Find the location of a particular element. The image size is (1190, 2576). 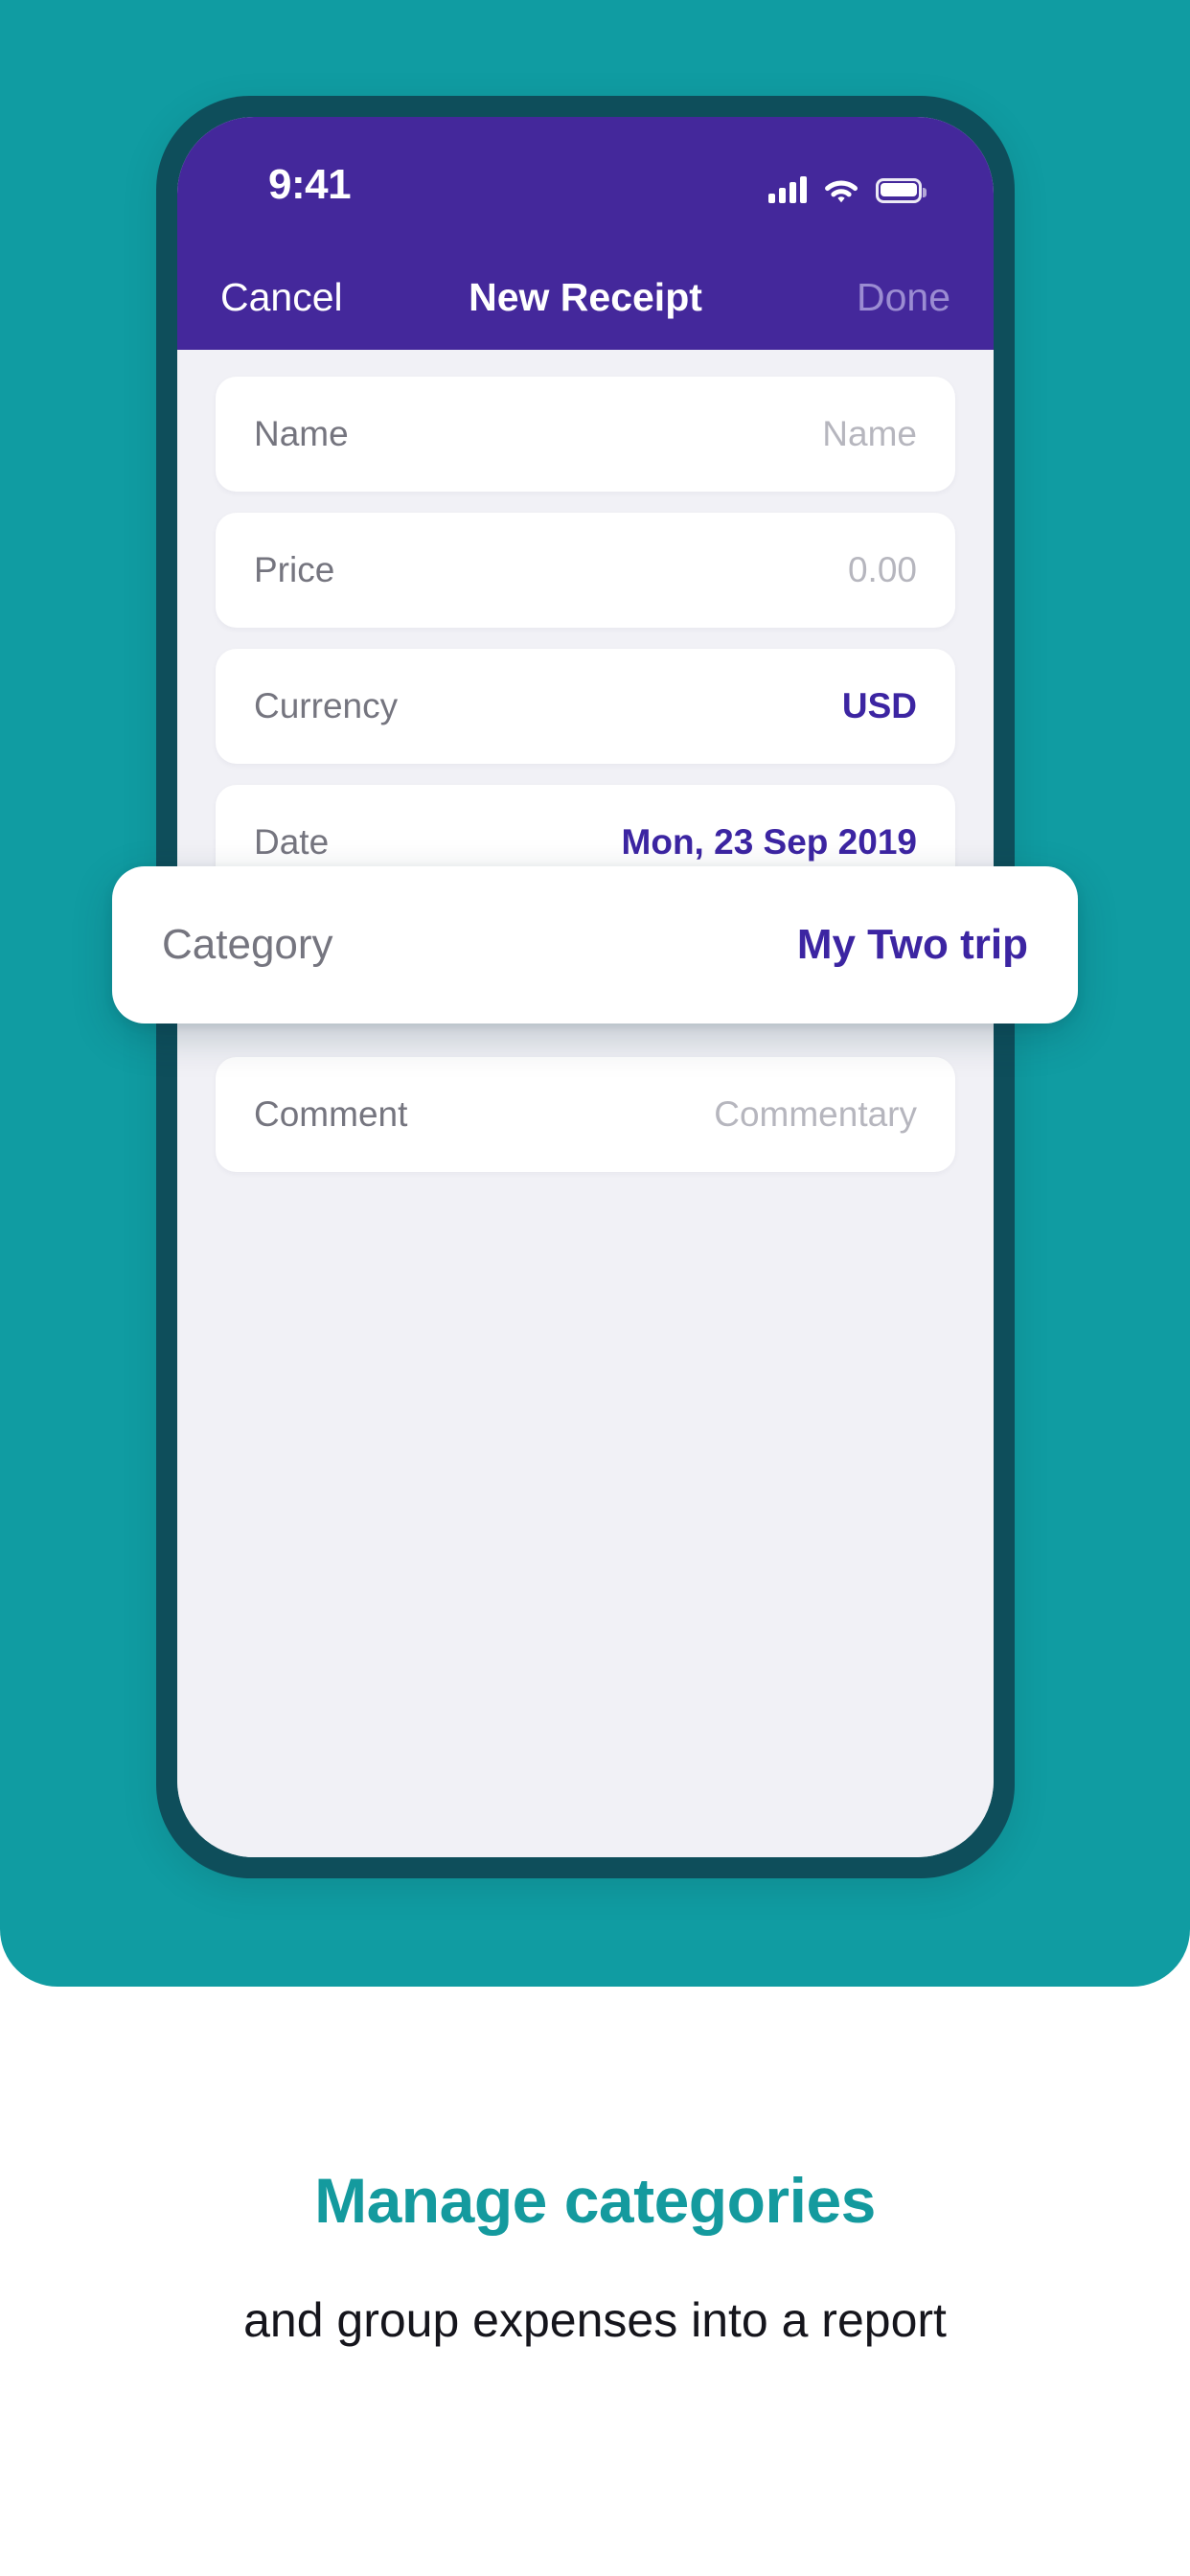

form-row-name: Name Name is located at coordinates (586, 434).